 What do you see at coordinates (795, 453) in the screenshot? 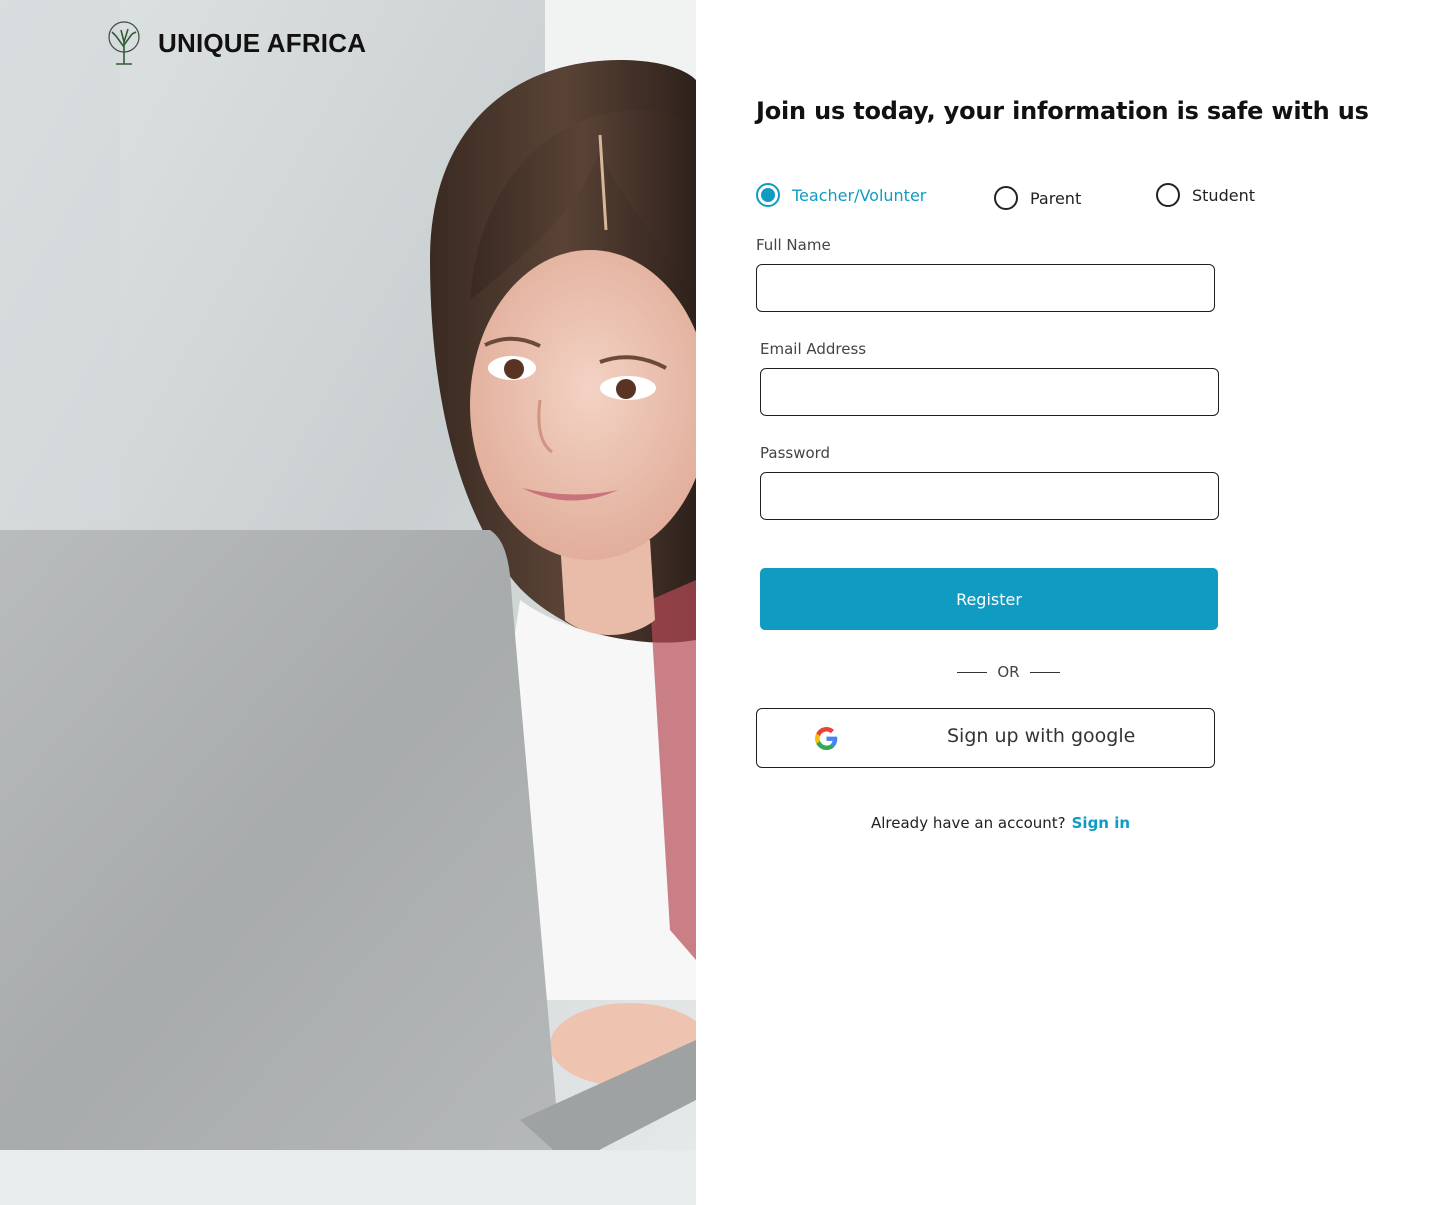
I see `password-label: Password` at bounding box center [795, 453].